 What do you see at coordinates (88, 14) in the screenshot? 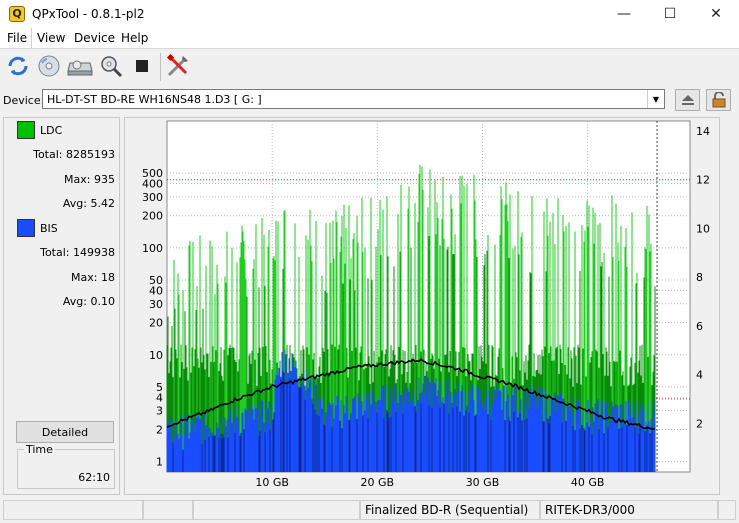
I see `window-title: QPxTool - 0.8.1-pl2` at bounding box center [88, 14].